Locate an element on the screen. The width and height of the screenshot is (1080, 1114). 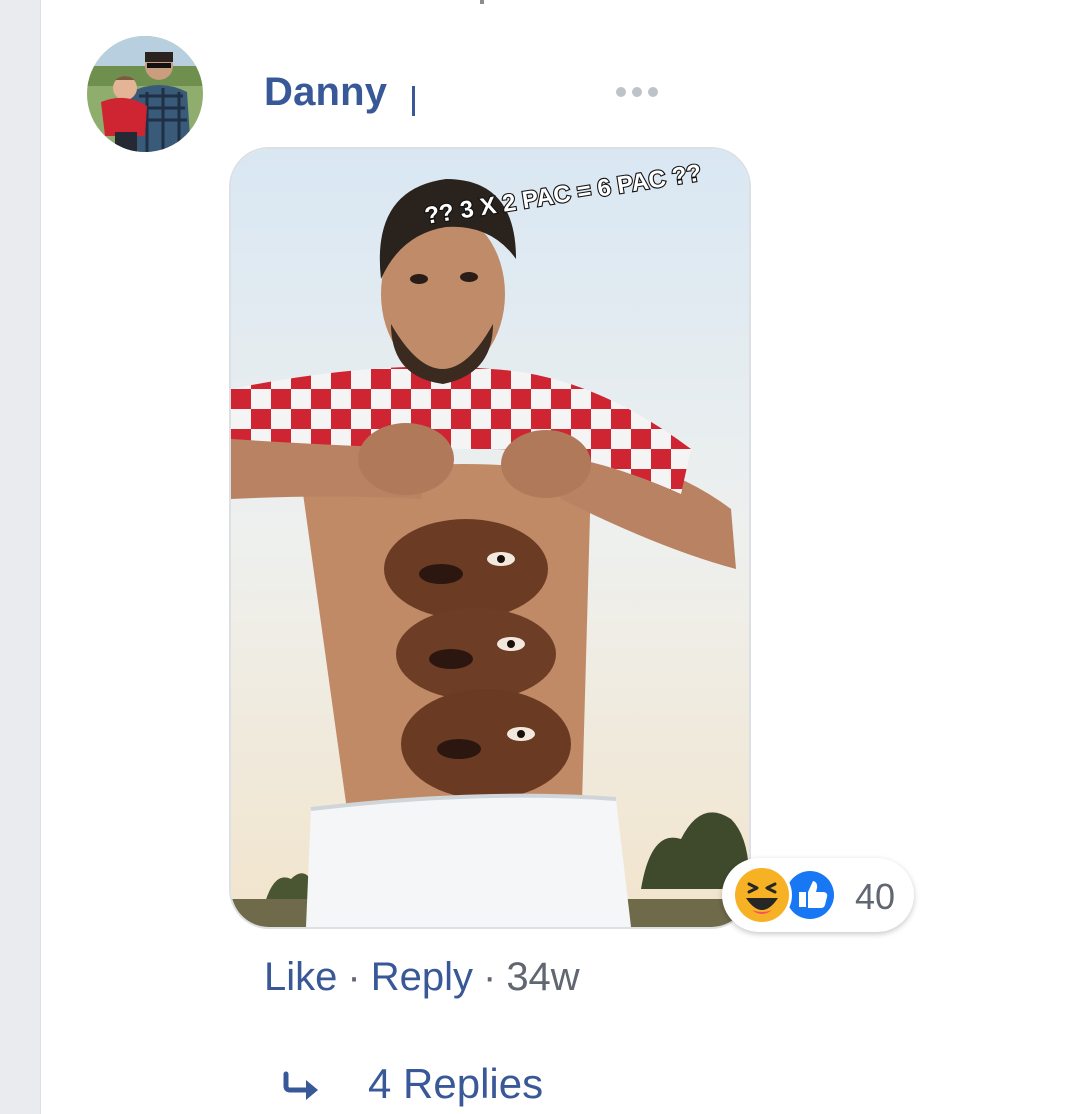
avatar is located at coordinates (145, 94).